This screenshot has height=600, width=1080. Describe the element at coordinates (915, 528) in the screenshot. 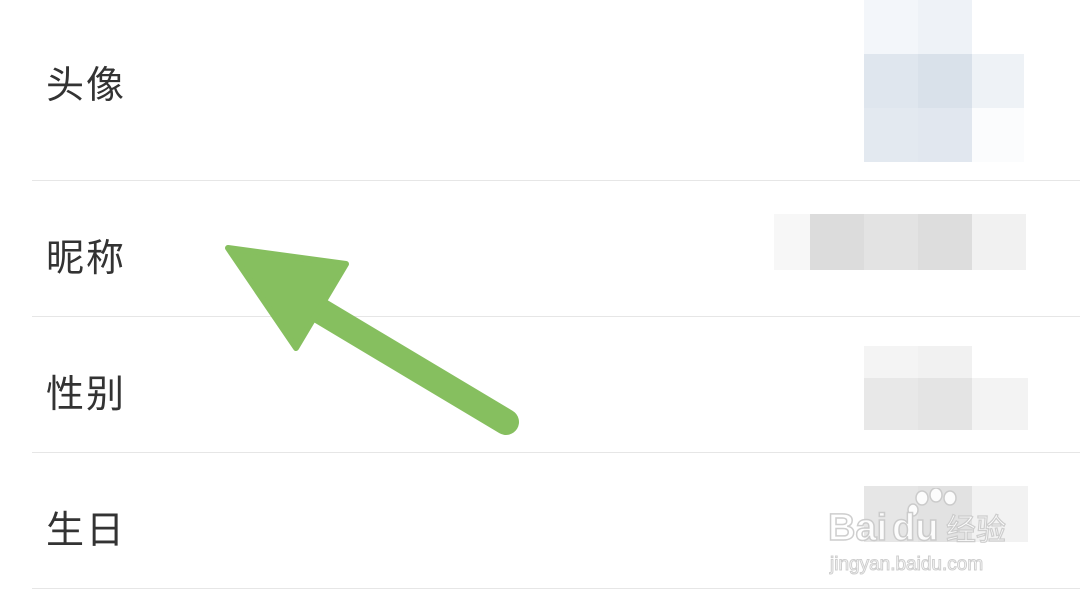

I see `svg-text: du` at that location.